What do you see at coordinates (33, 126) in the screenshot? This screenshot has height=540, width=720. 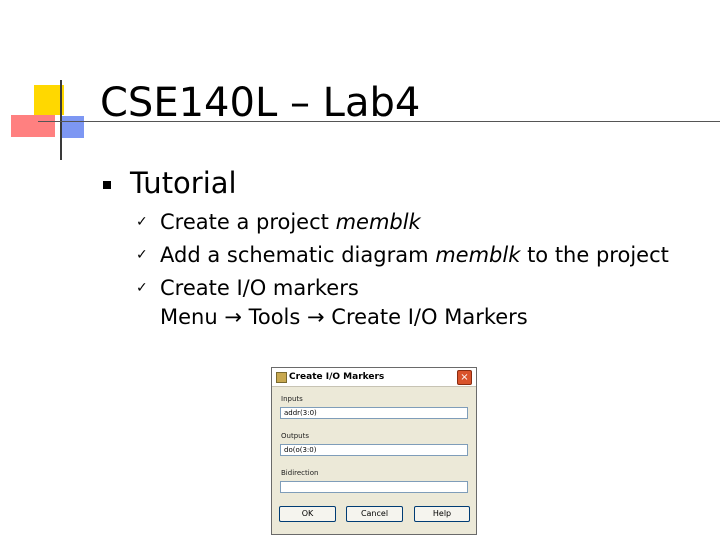 I see `title-decoration-red` at bounding box center [33, 126].